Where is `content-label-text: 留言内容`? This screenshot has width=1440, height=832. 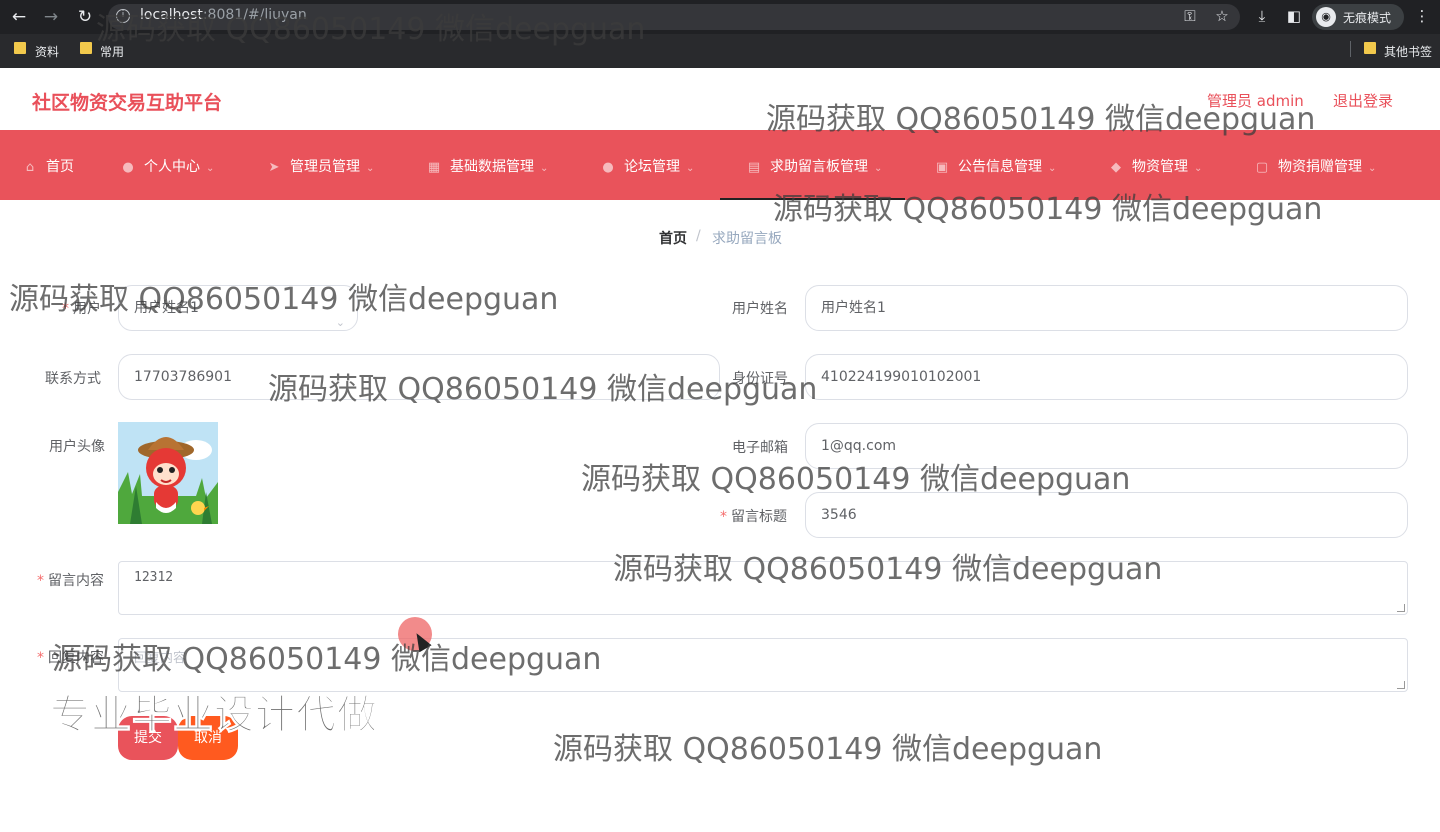
content-label-text: 留言内容 is located at coordinates (76, 581).